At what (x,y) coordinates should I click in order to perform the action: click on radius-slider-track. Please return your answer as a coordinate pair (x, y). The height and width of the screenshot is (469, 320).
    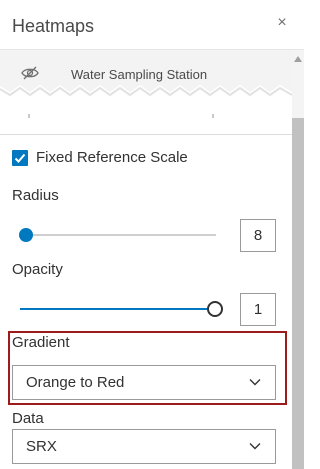
    Looking at the image, I should click on (118, 235).